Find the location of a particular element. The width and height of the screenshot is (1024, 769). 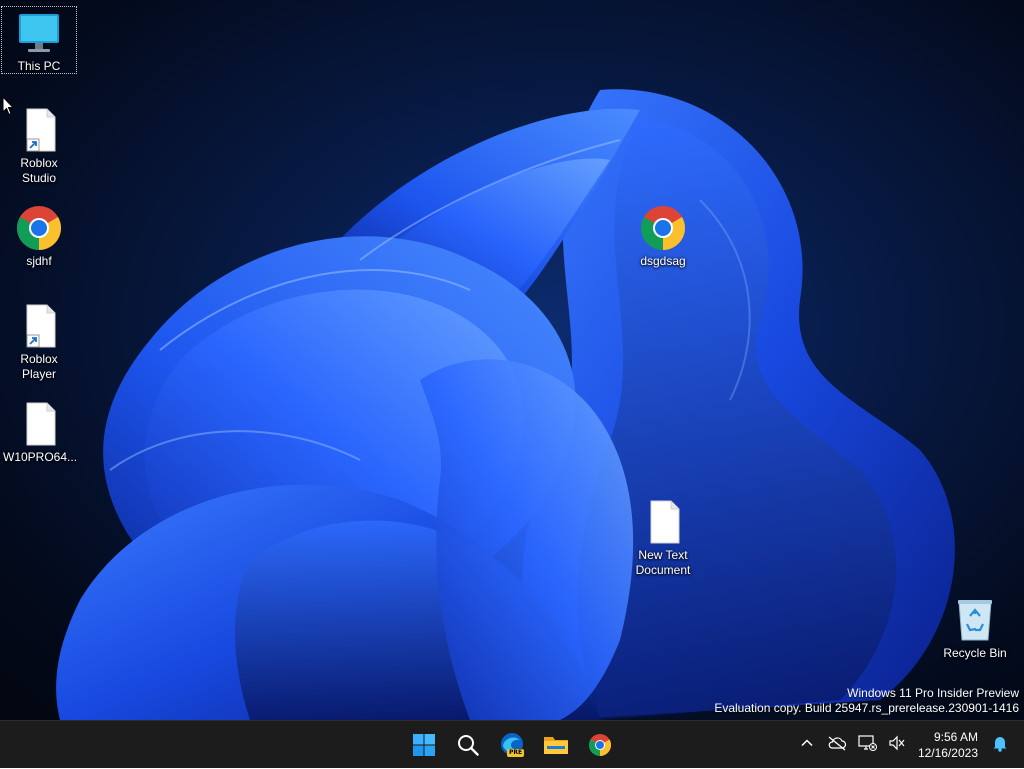

volume-tray-button is located at coordinates (897, 745).